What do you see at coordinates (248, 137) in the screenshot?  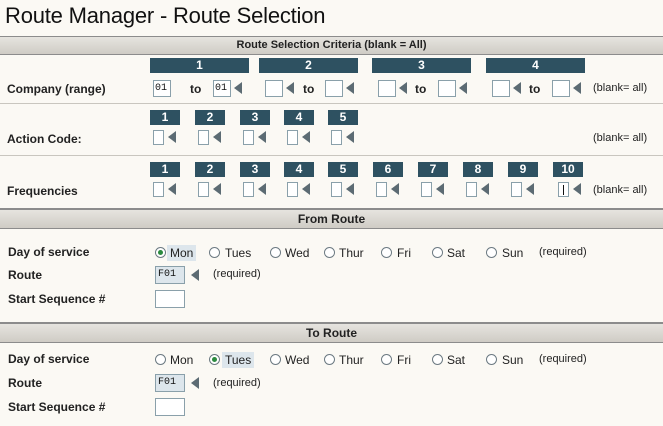 I see `action-code-3-input` at bounding box center [248, 137].